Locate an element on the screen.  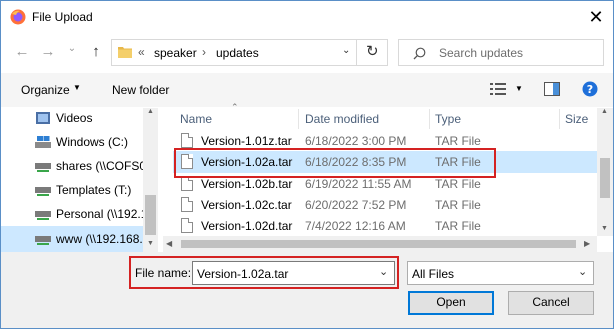
drive-icon is located at coordinates (43, 142).